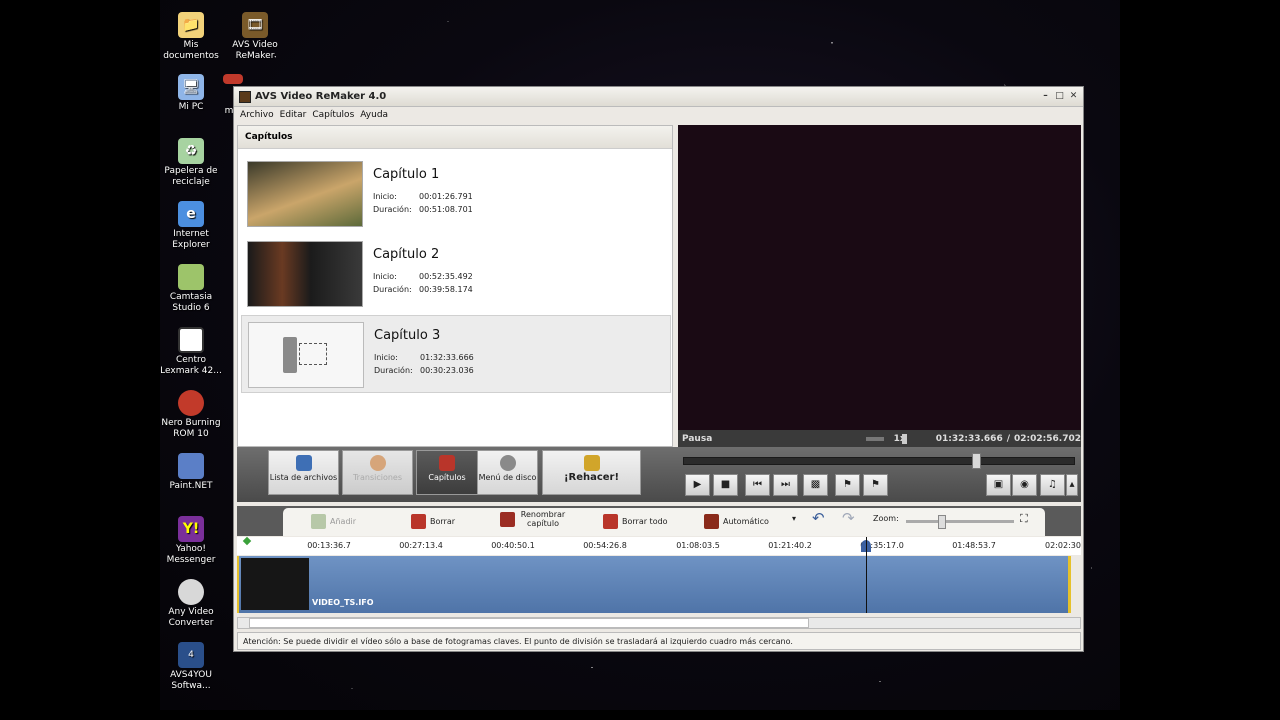  Describe the element at coordinates (848, 518) in the screenshot. I see `redo-timeline-button: ↷` at that location.